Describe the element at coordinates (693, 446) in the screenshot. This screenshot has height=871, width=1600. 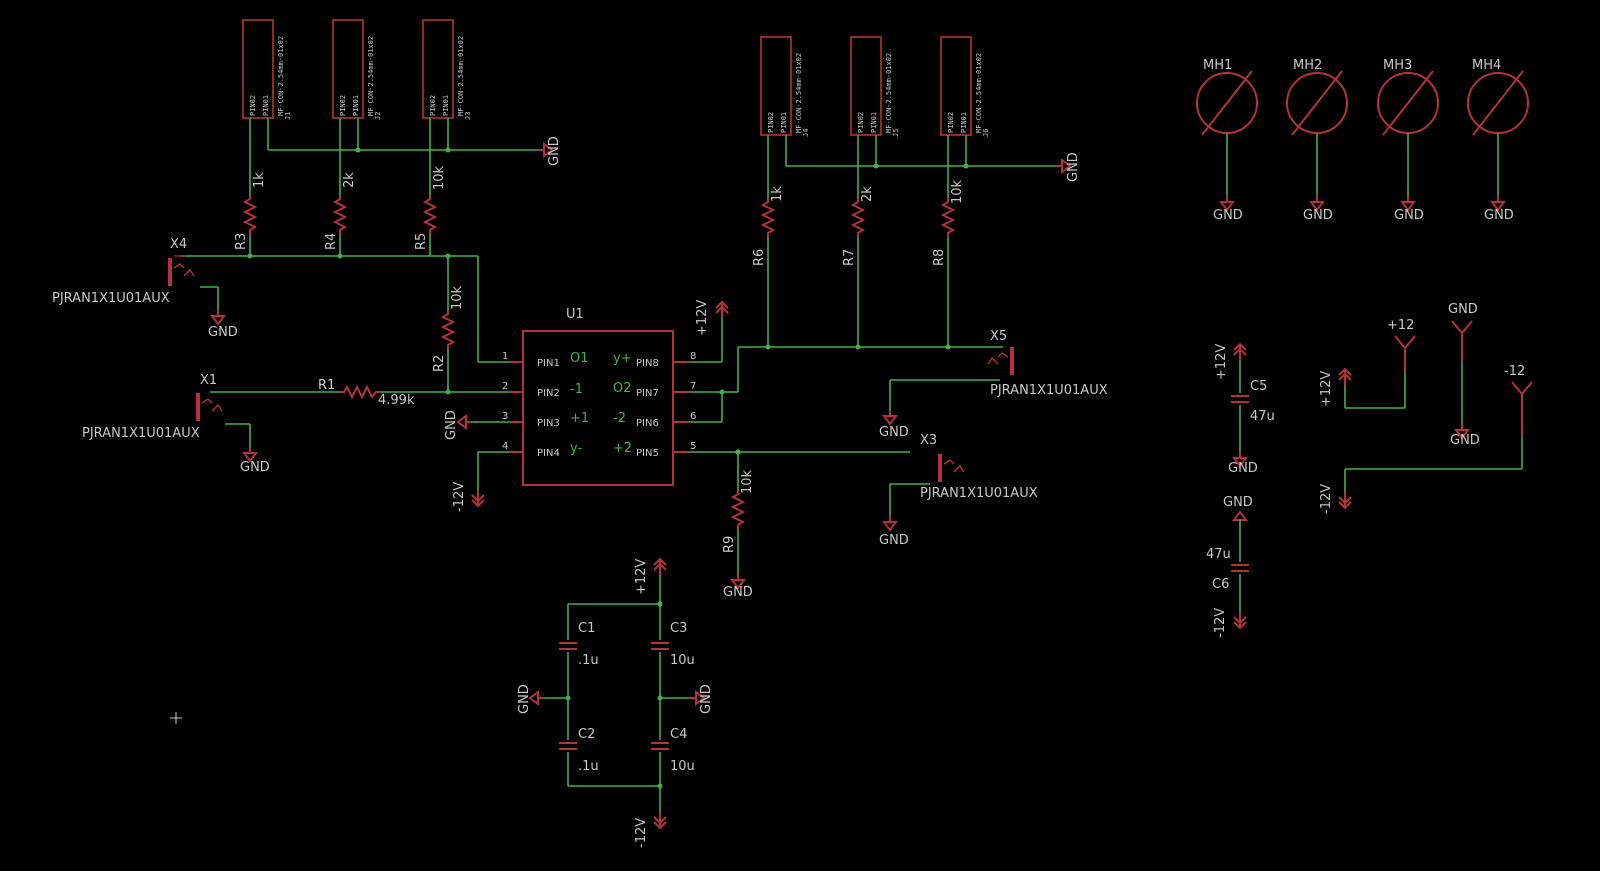
I see `svg-text: 5` at that location.